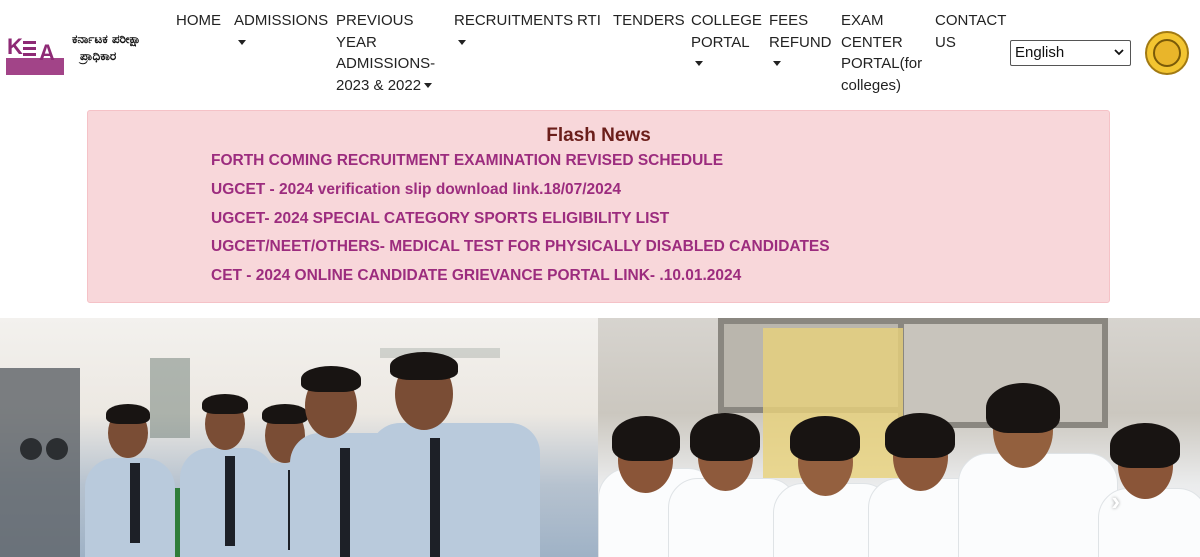 Image resolution: width=1200 pixels, height=557 pixels. I want to click on nav-home-label: HOME, so click(198, 20).